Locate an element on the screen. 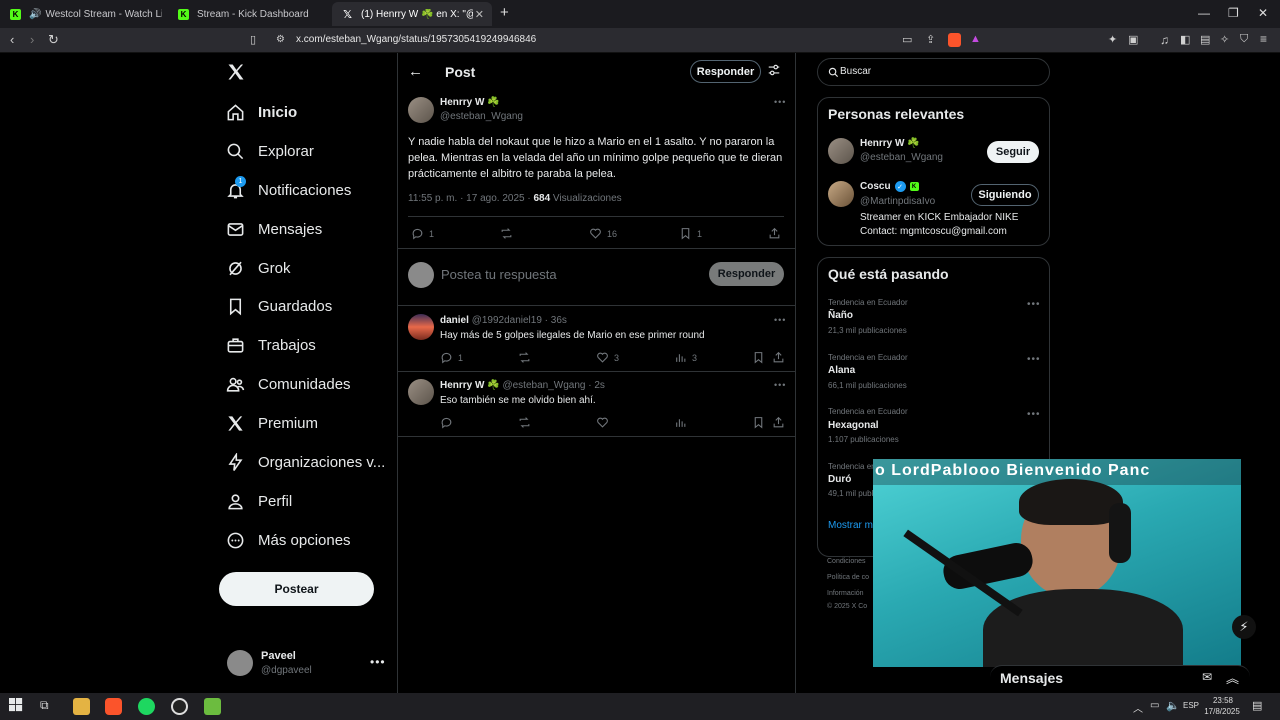 The width and height of the screenshot is (1280, 720). person-avatar is located at coordinates (841, 151).